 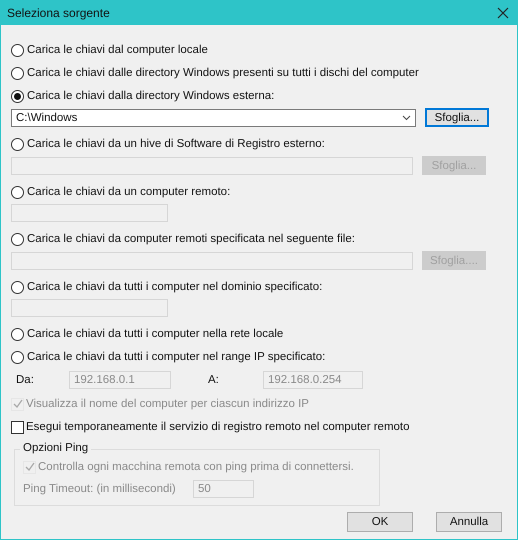 I want to click on option-label: Carica le chiavi da un hive di Software di Registro esterno:, so click(x=176, y=144).